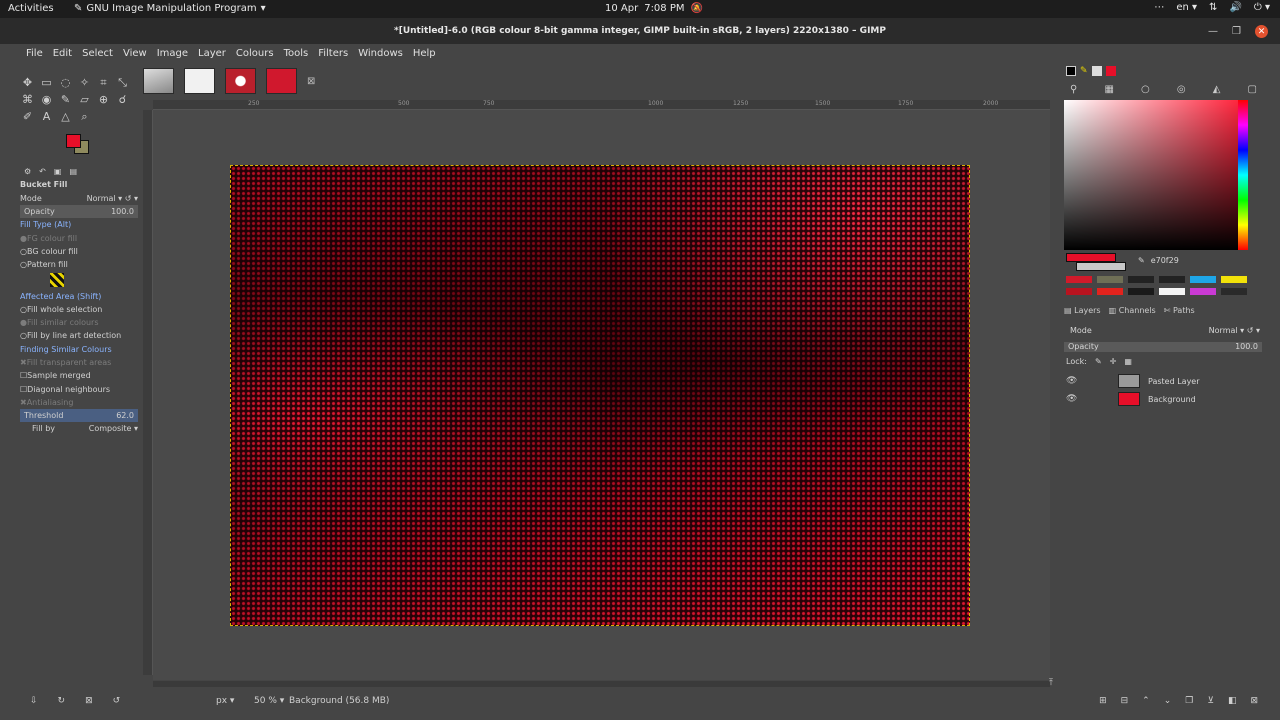  Describe the element at coordinates (1096, 71) in the screenshot. I see `swatch-icon` at that location.